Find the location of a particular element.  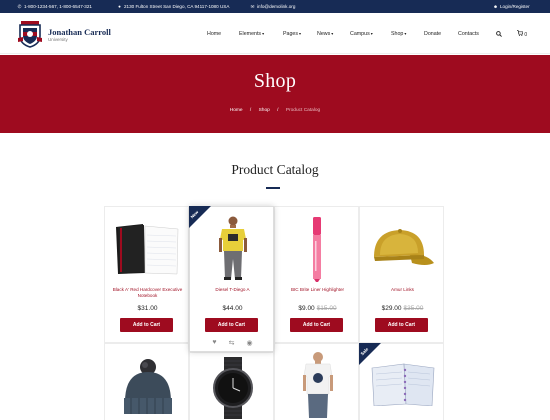

highlighter-image is located at coordinates (317, 249).